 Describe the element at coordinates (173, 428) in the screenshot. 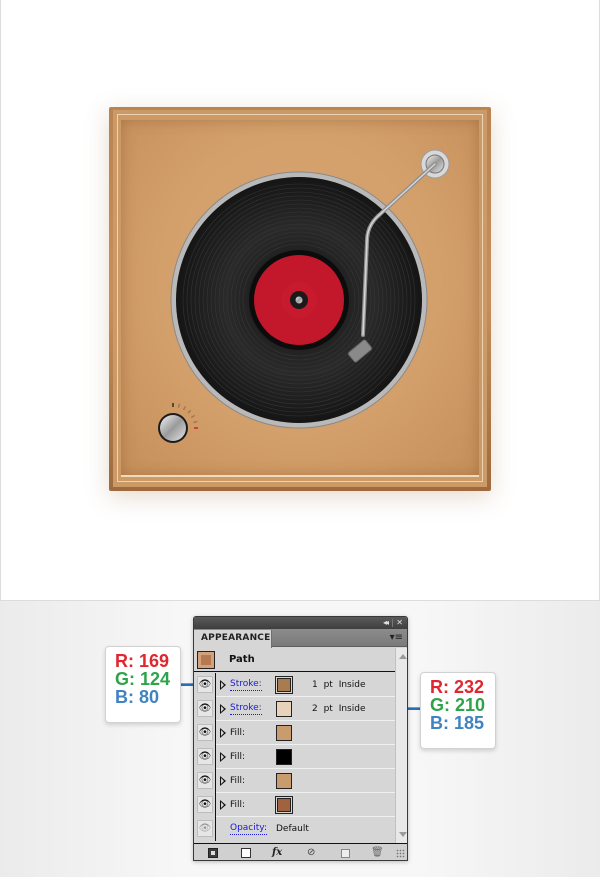

I see `volume-knob` at that location.